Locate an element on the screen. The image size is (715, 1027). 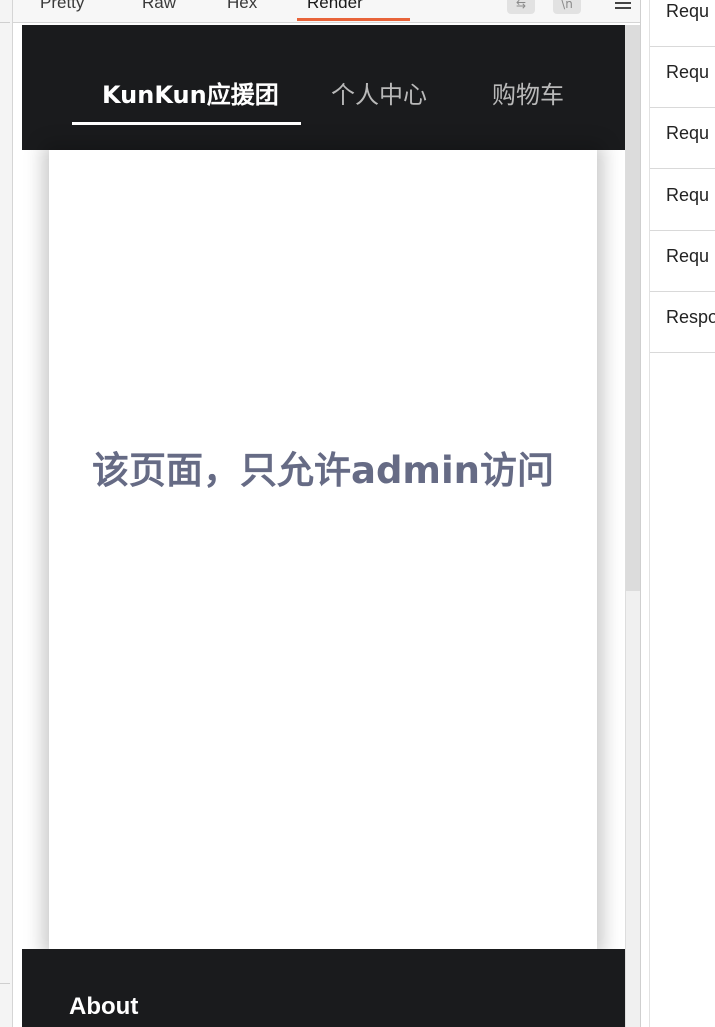
wrap-lines-icon: ⇆ is located at coordinates (521, 7).